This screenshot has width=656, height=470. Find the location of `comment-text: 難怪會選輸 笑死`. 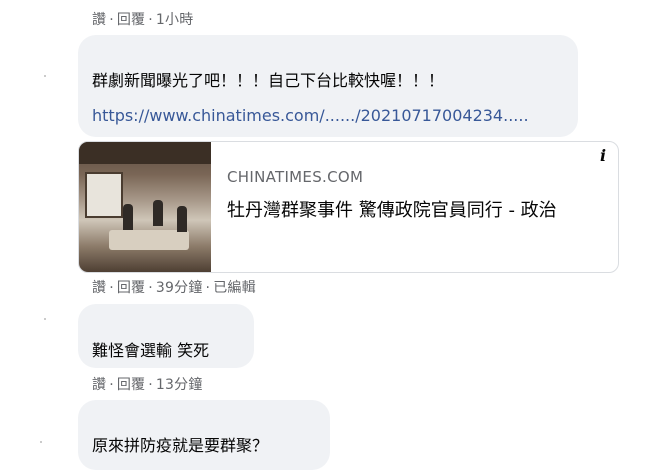

comment-text: 難怪會選輸 笑死 is located at coordinates (151, 350).